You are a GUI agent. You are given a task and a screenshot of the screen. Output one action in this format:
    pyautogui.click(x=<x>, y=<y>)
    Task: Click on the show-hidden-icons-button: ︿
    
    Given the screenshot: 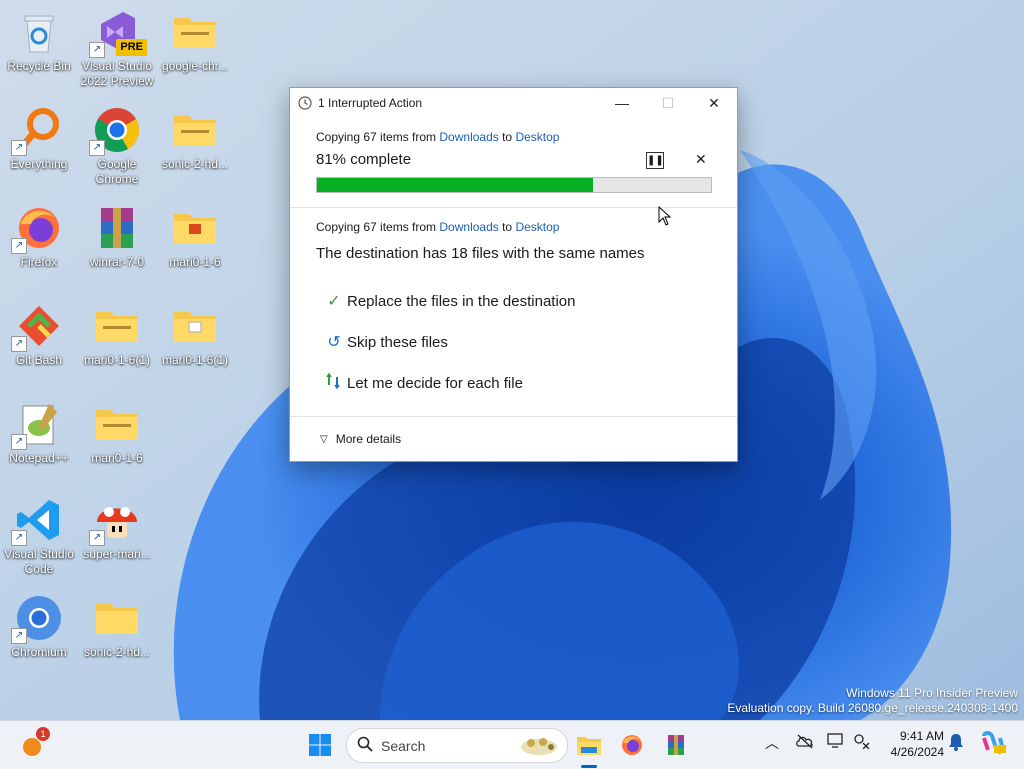 What is the action you would take?
    pyautogui.click(x=772, y=743)
    